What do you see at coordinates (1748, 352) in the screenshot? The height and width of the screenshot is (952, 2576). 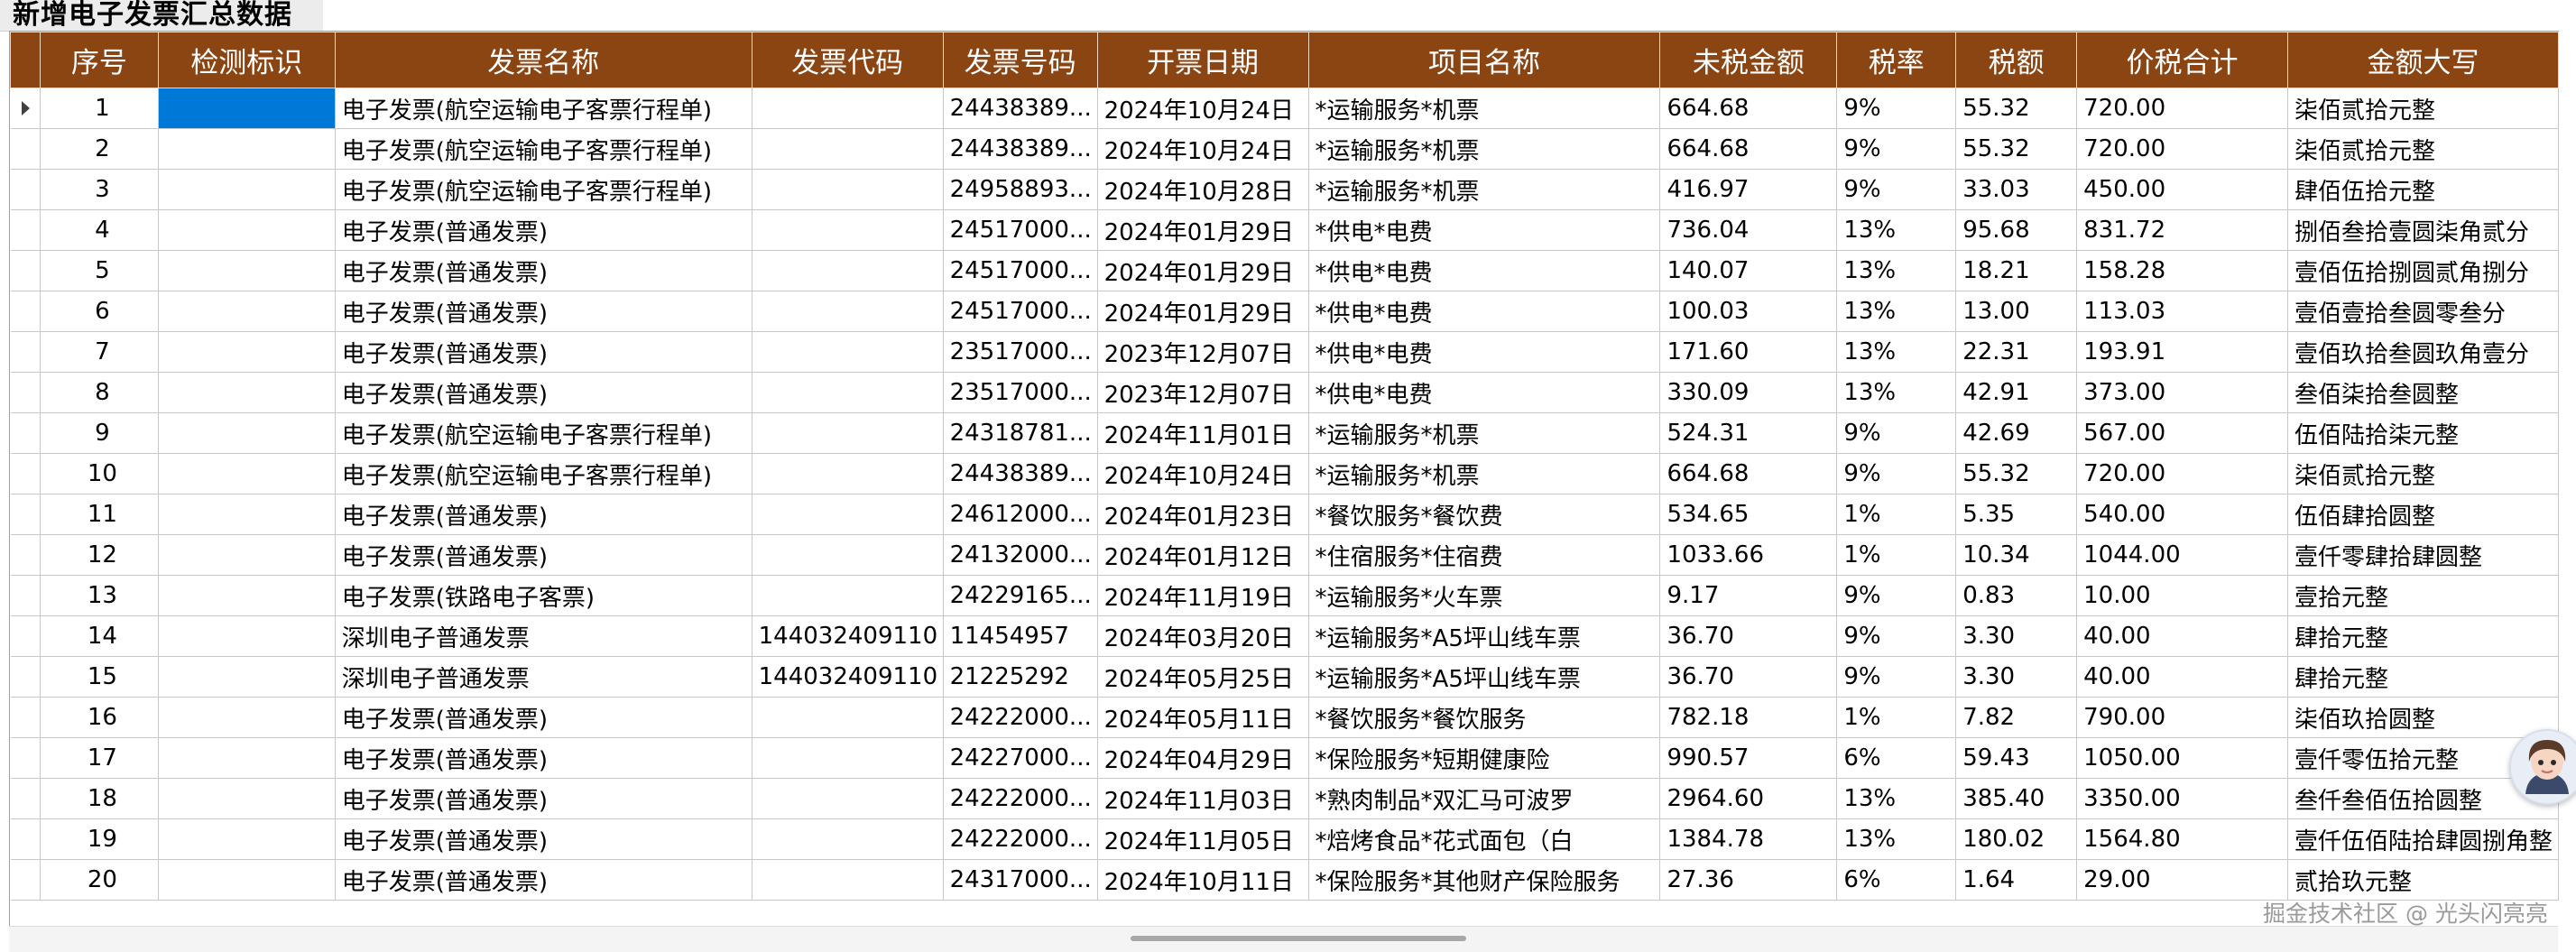 I see `net-amount-cell: 171.60` at bounding box center [1748, 352].